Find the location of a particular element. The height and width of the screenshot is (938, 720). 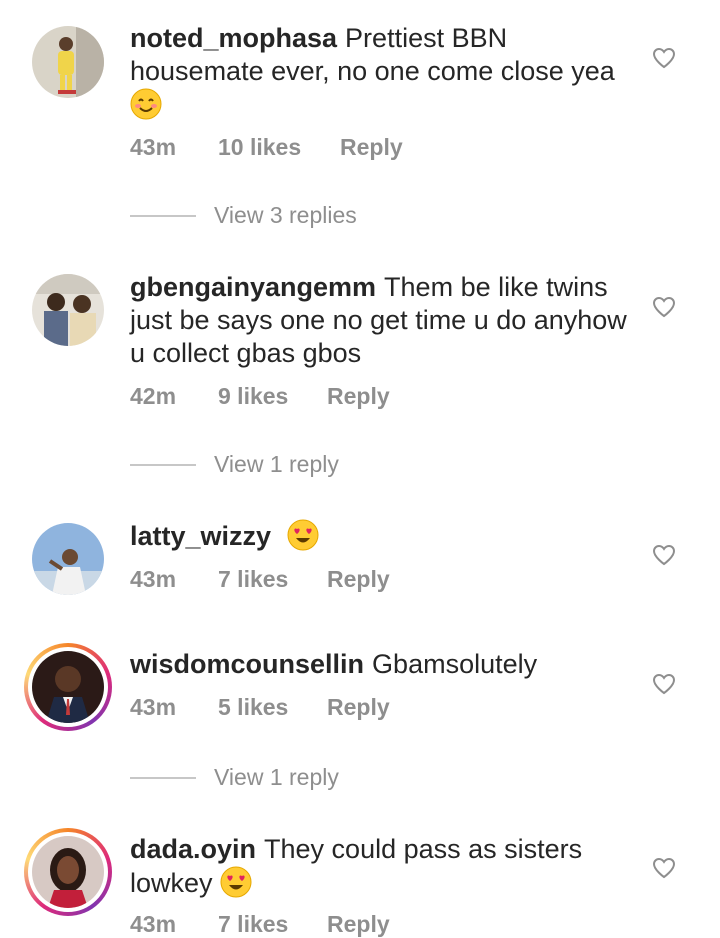

username: noted_mophasa is located at coordinates (233, 38).